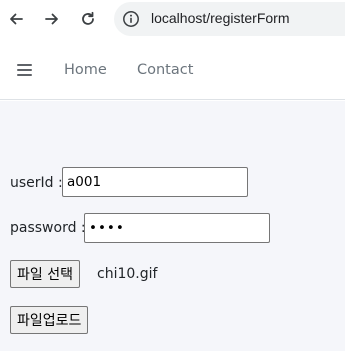 Image resolution: width=345 pixels, height=351 pixels. Describe the element at coordinates (52, 19) in the screenshot. I see `forward-arrow-icon` at that location.